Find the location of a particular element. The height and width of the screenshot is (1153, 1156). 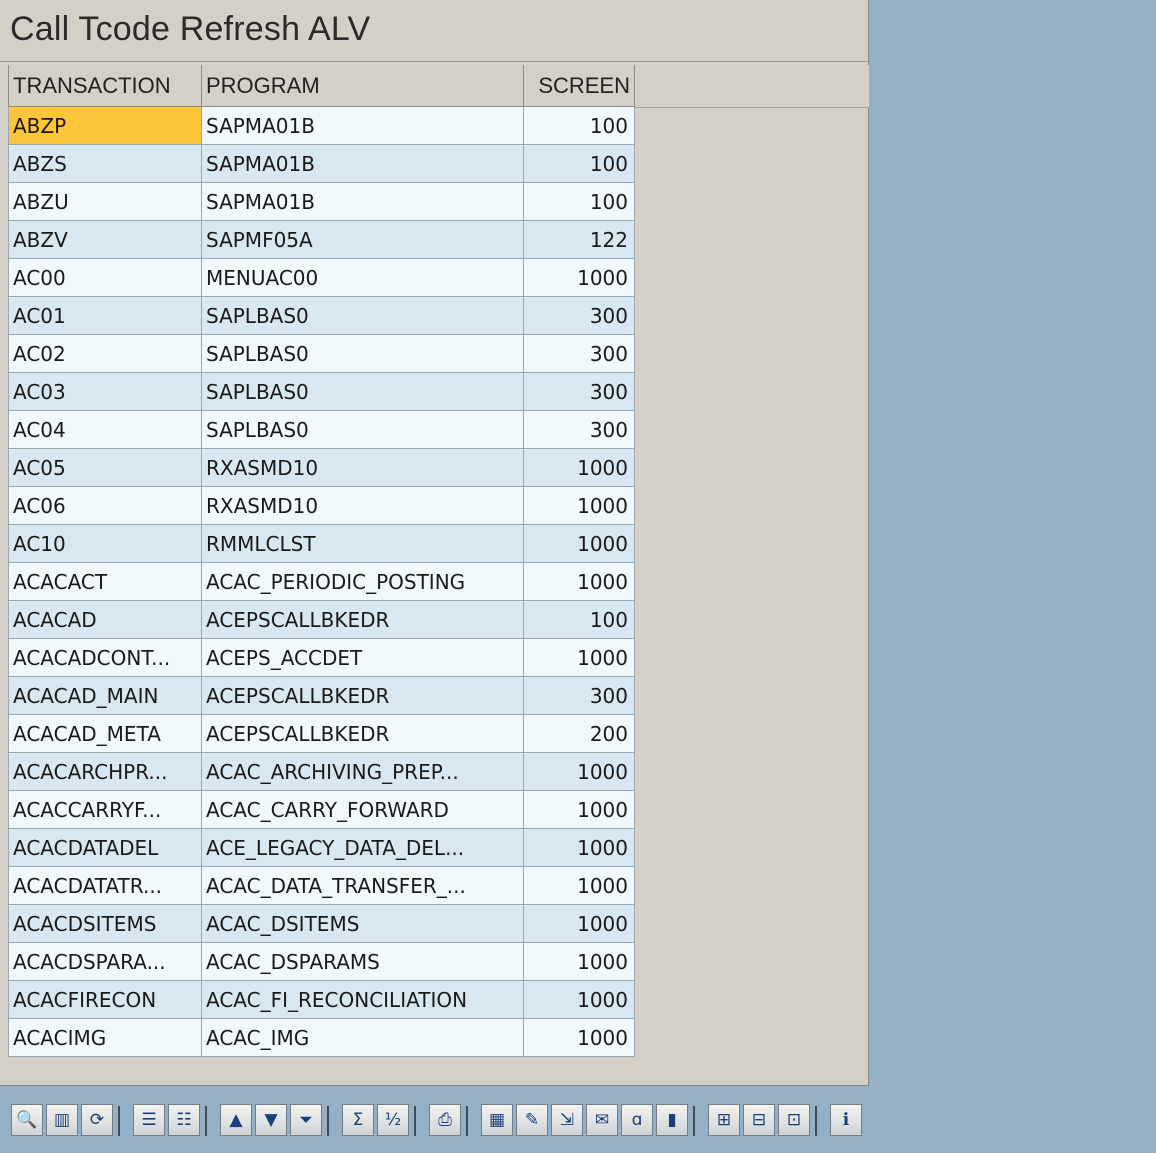

cell-screen: 300 is located at coordinates (579, 353).